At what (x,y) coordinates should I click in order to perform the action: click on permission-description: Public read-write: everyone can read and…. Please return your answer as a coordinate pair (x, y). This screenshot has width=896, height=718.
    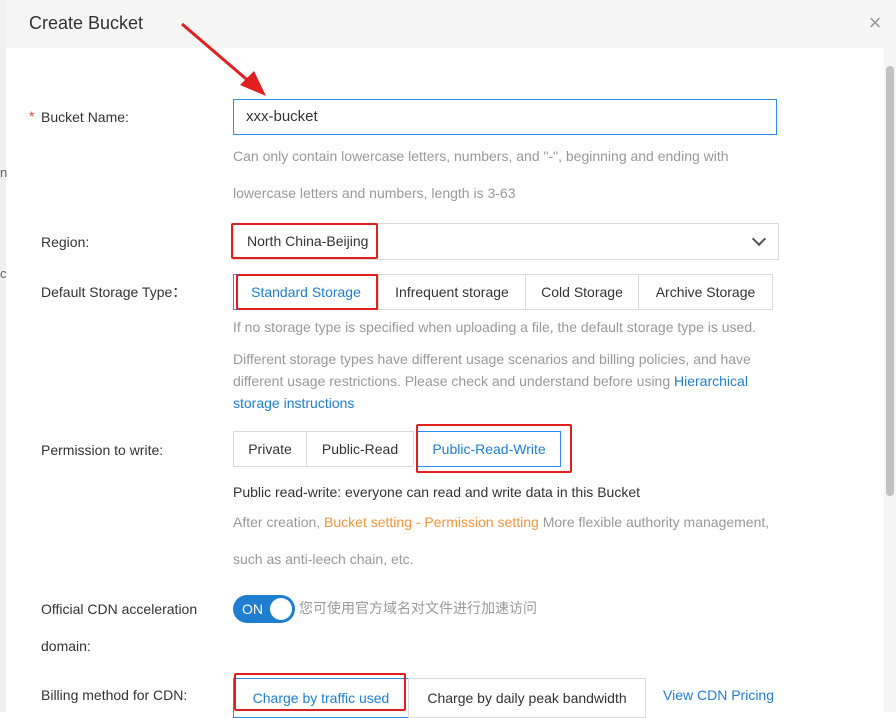
    Looking at the image, I should click on (436, 492).